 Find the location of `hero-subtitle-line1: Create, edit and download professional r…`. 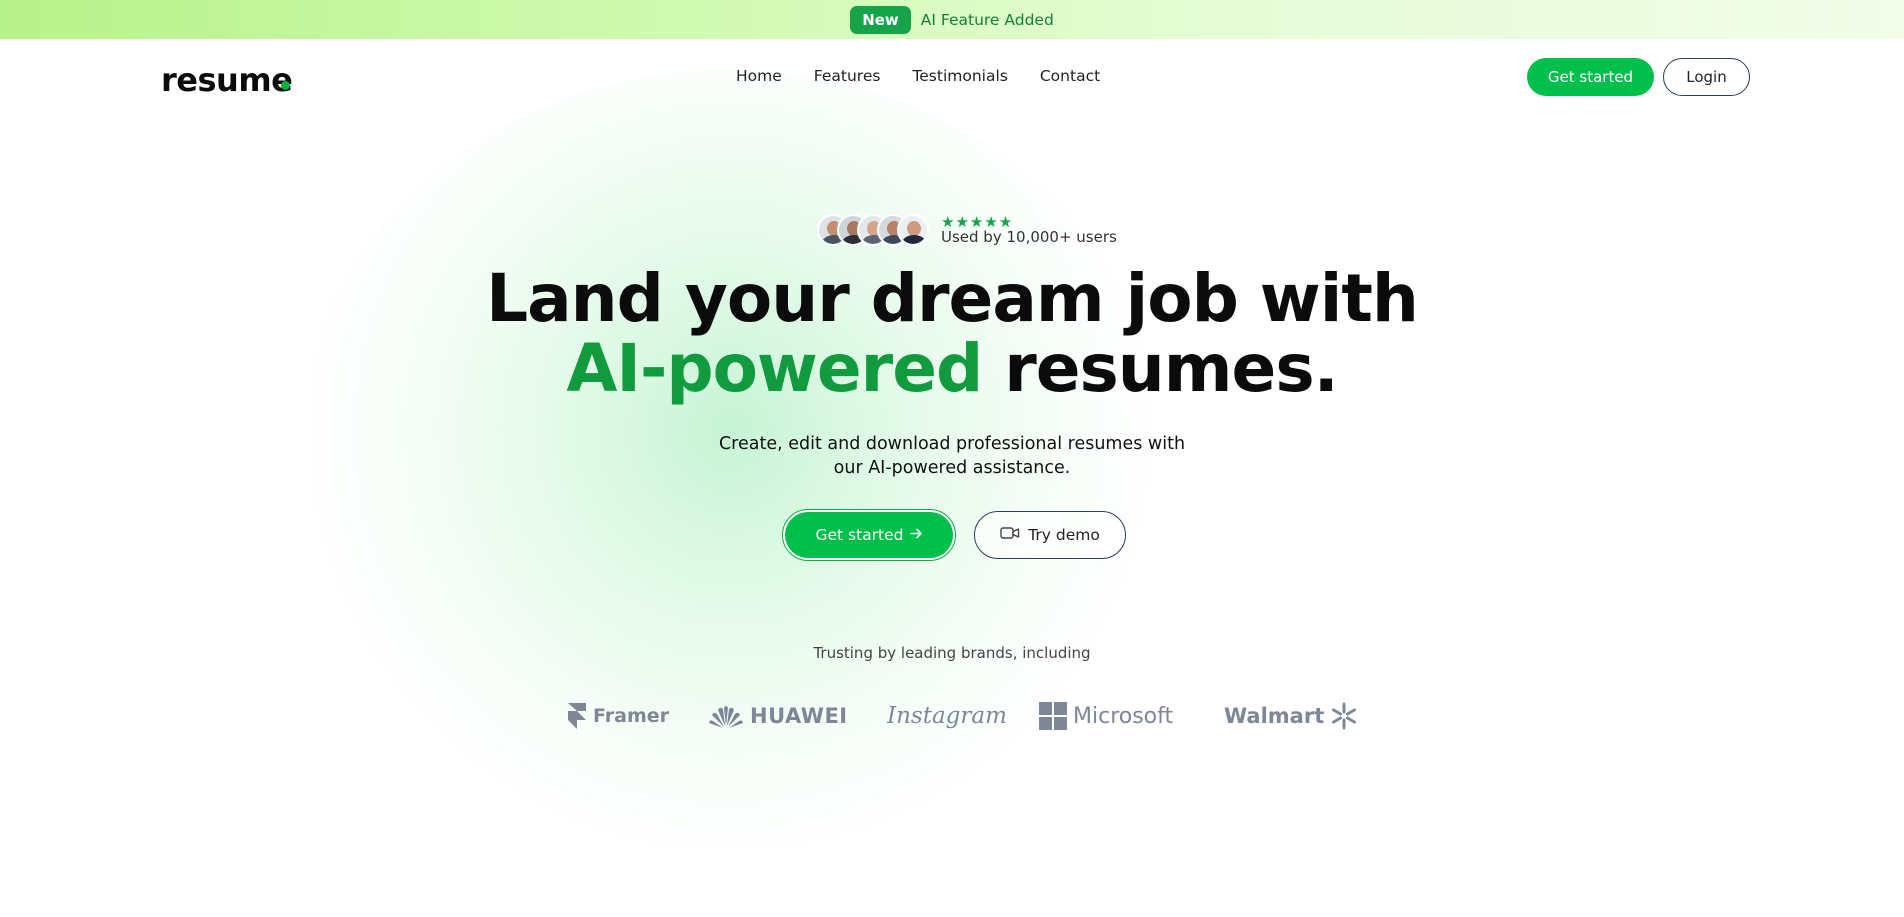

hero-subtitle-line1: Create, edit and download professional r… is located at coordinates (952, 444).